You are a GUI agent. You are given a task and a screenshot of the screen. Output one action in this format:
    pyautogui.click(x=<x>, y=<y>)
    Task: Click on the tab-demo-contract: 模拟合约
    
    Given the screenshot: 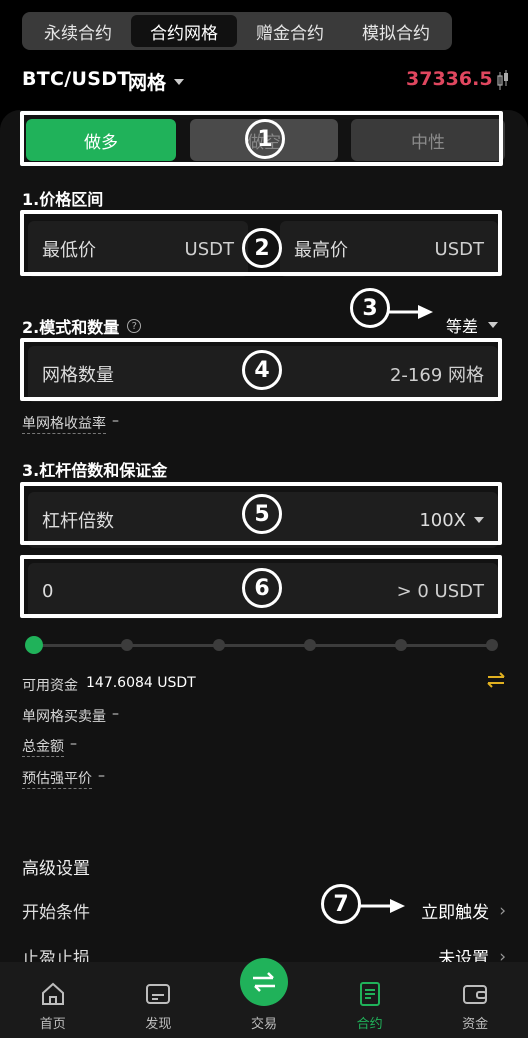 What is the action you would take?
    pyautogui.click(x=396, y=31)
    